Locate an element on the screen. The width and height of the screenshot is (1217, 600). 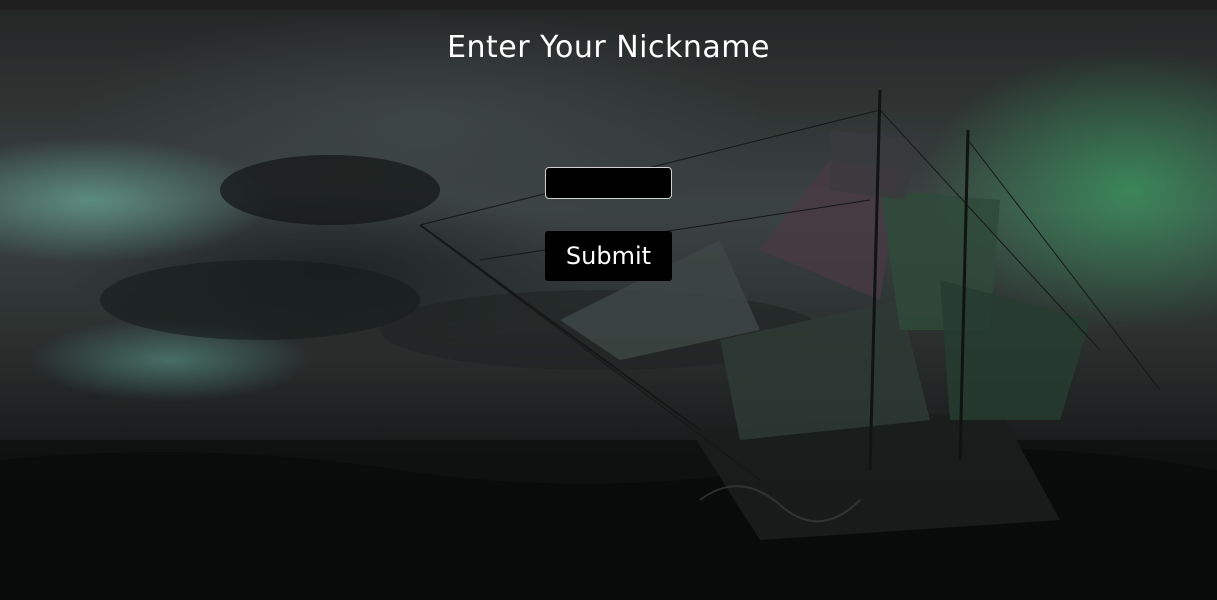
submit-button: Submit is located at coordinates (608, 256).